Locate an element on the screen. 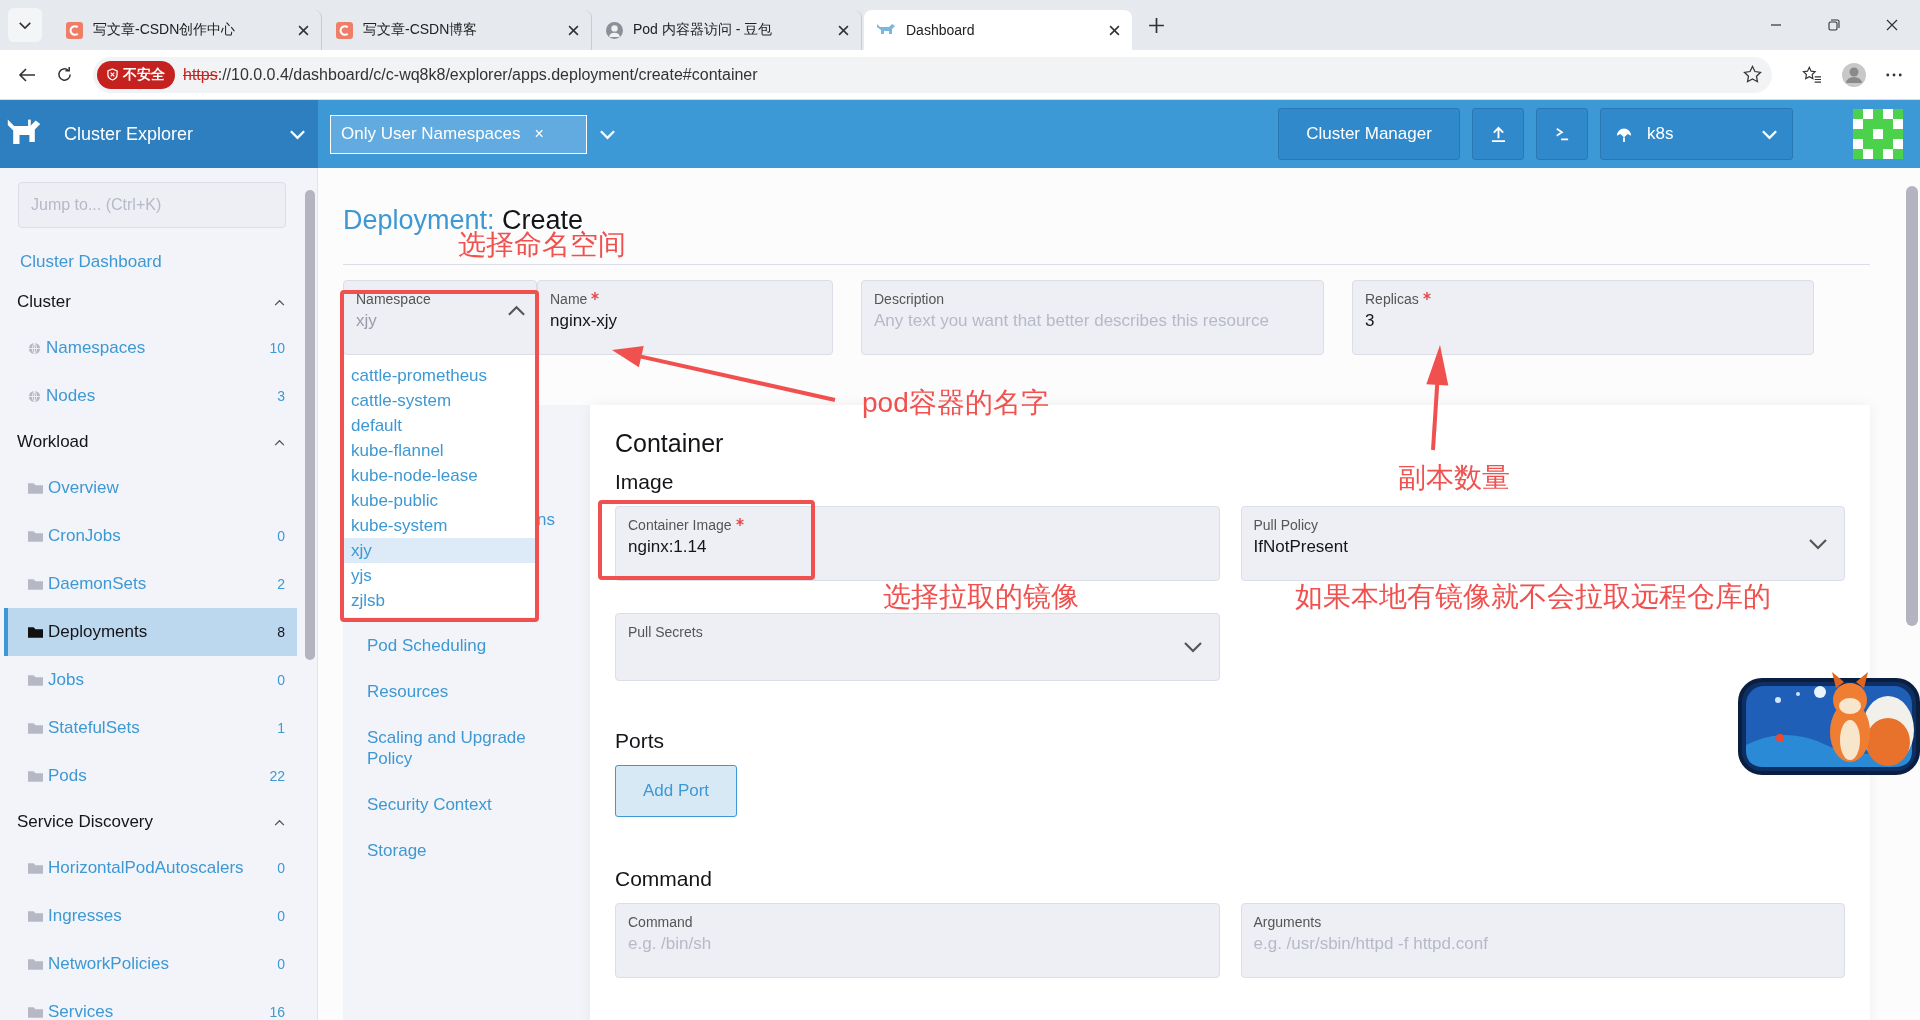  chip-remove: × is located at coordinates (539, 134).